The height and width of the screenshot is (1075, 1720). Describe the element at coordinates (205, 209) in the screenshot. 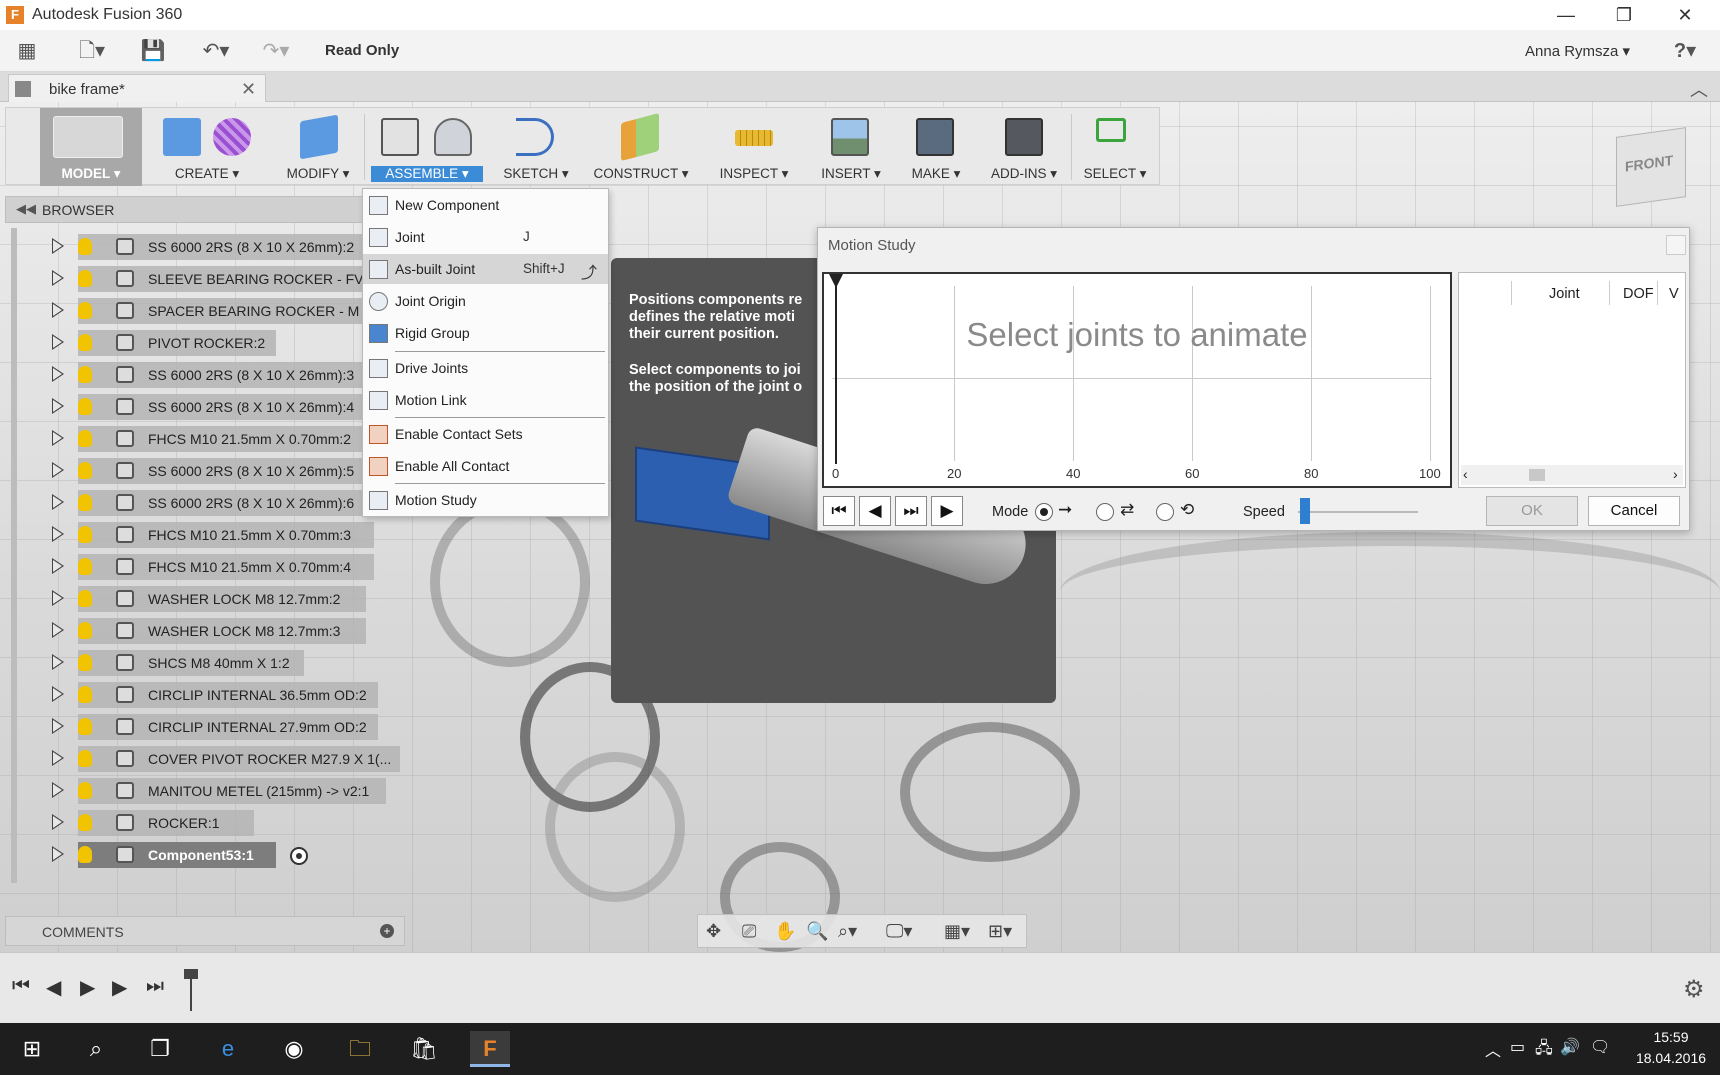

I see `browser-header: ◀◀ BROWSER` at that location.